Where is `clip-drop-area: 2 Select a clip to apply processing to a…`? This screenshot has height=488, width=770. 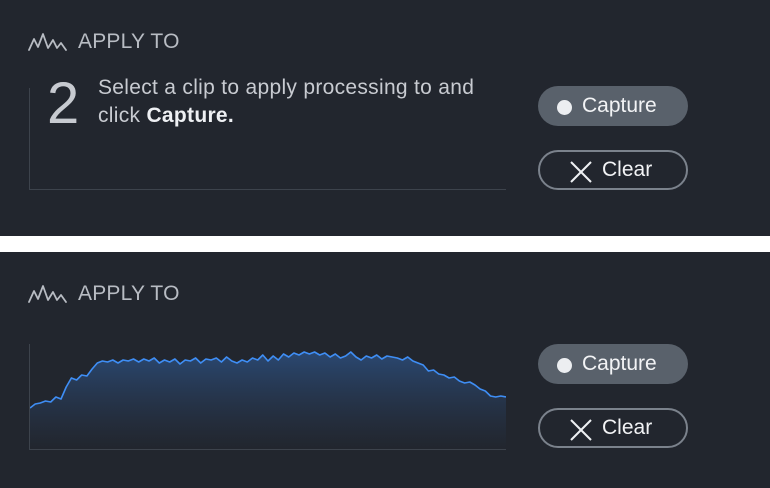 clip-drop-area: 2 Select a clip to apply processing to a… is located at coordinates (267, 132).